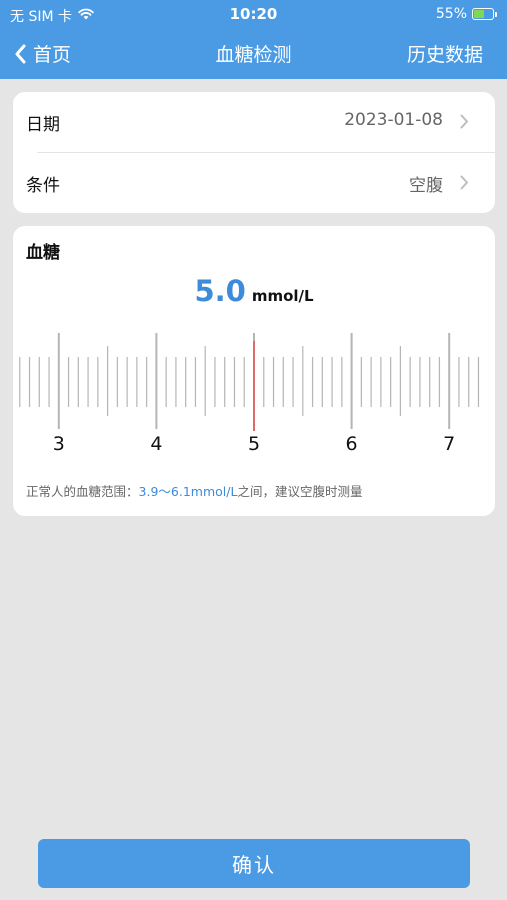  Describe the element at coordinates (254, 183) in the screenshot. I see `condition-row: 条件 空腹` at that location.